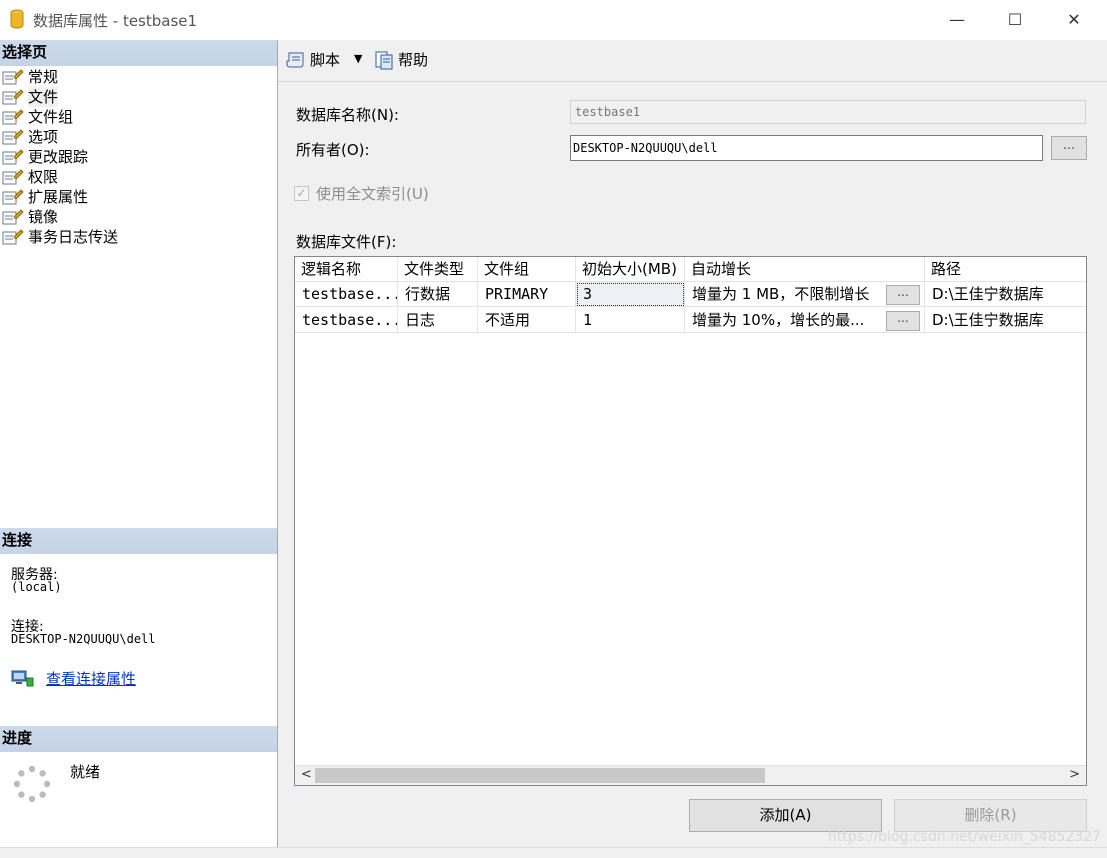 The image size is (1107, 858). Describe the element at coordinates (138, 541) in the screenshot. I see `connection-header: 连接` at that location.